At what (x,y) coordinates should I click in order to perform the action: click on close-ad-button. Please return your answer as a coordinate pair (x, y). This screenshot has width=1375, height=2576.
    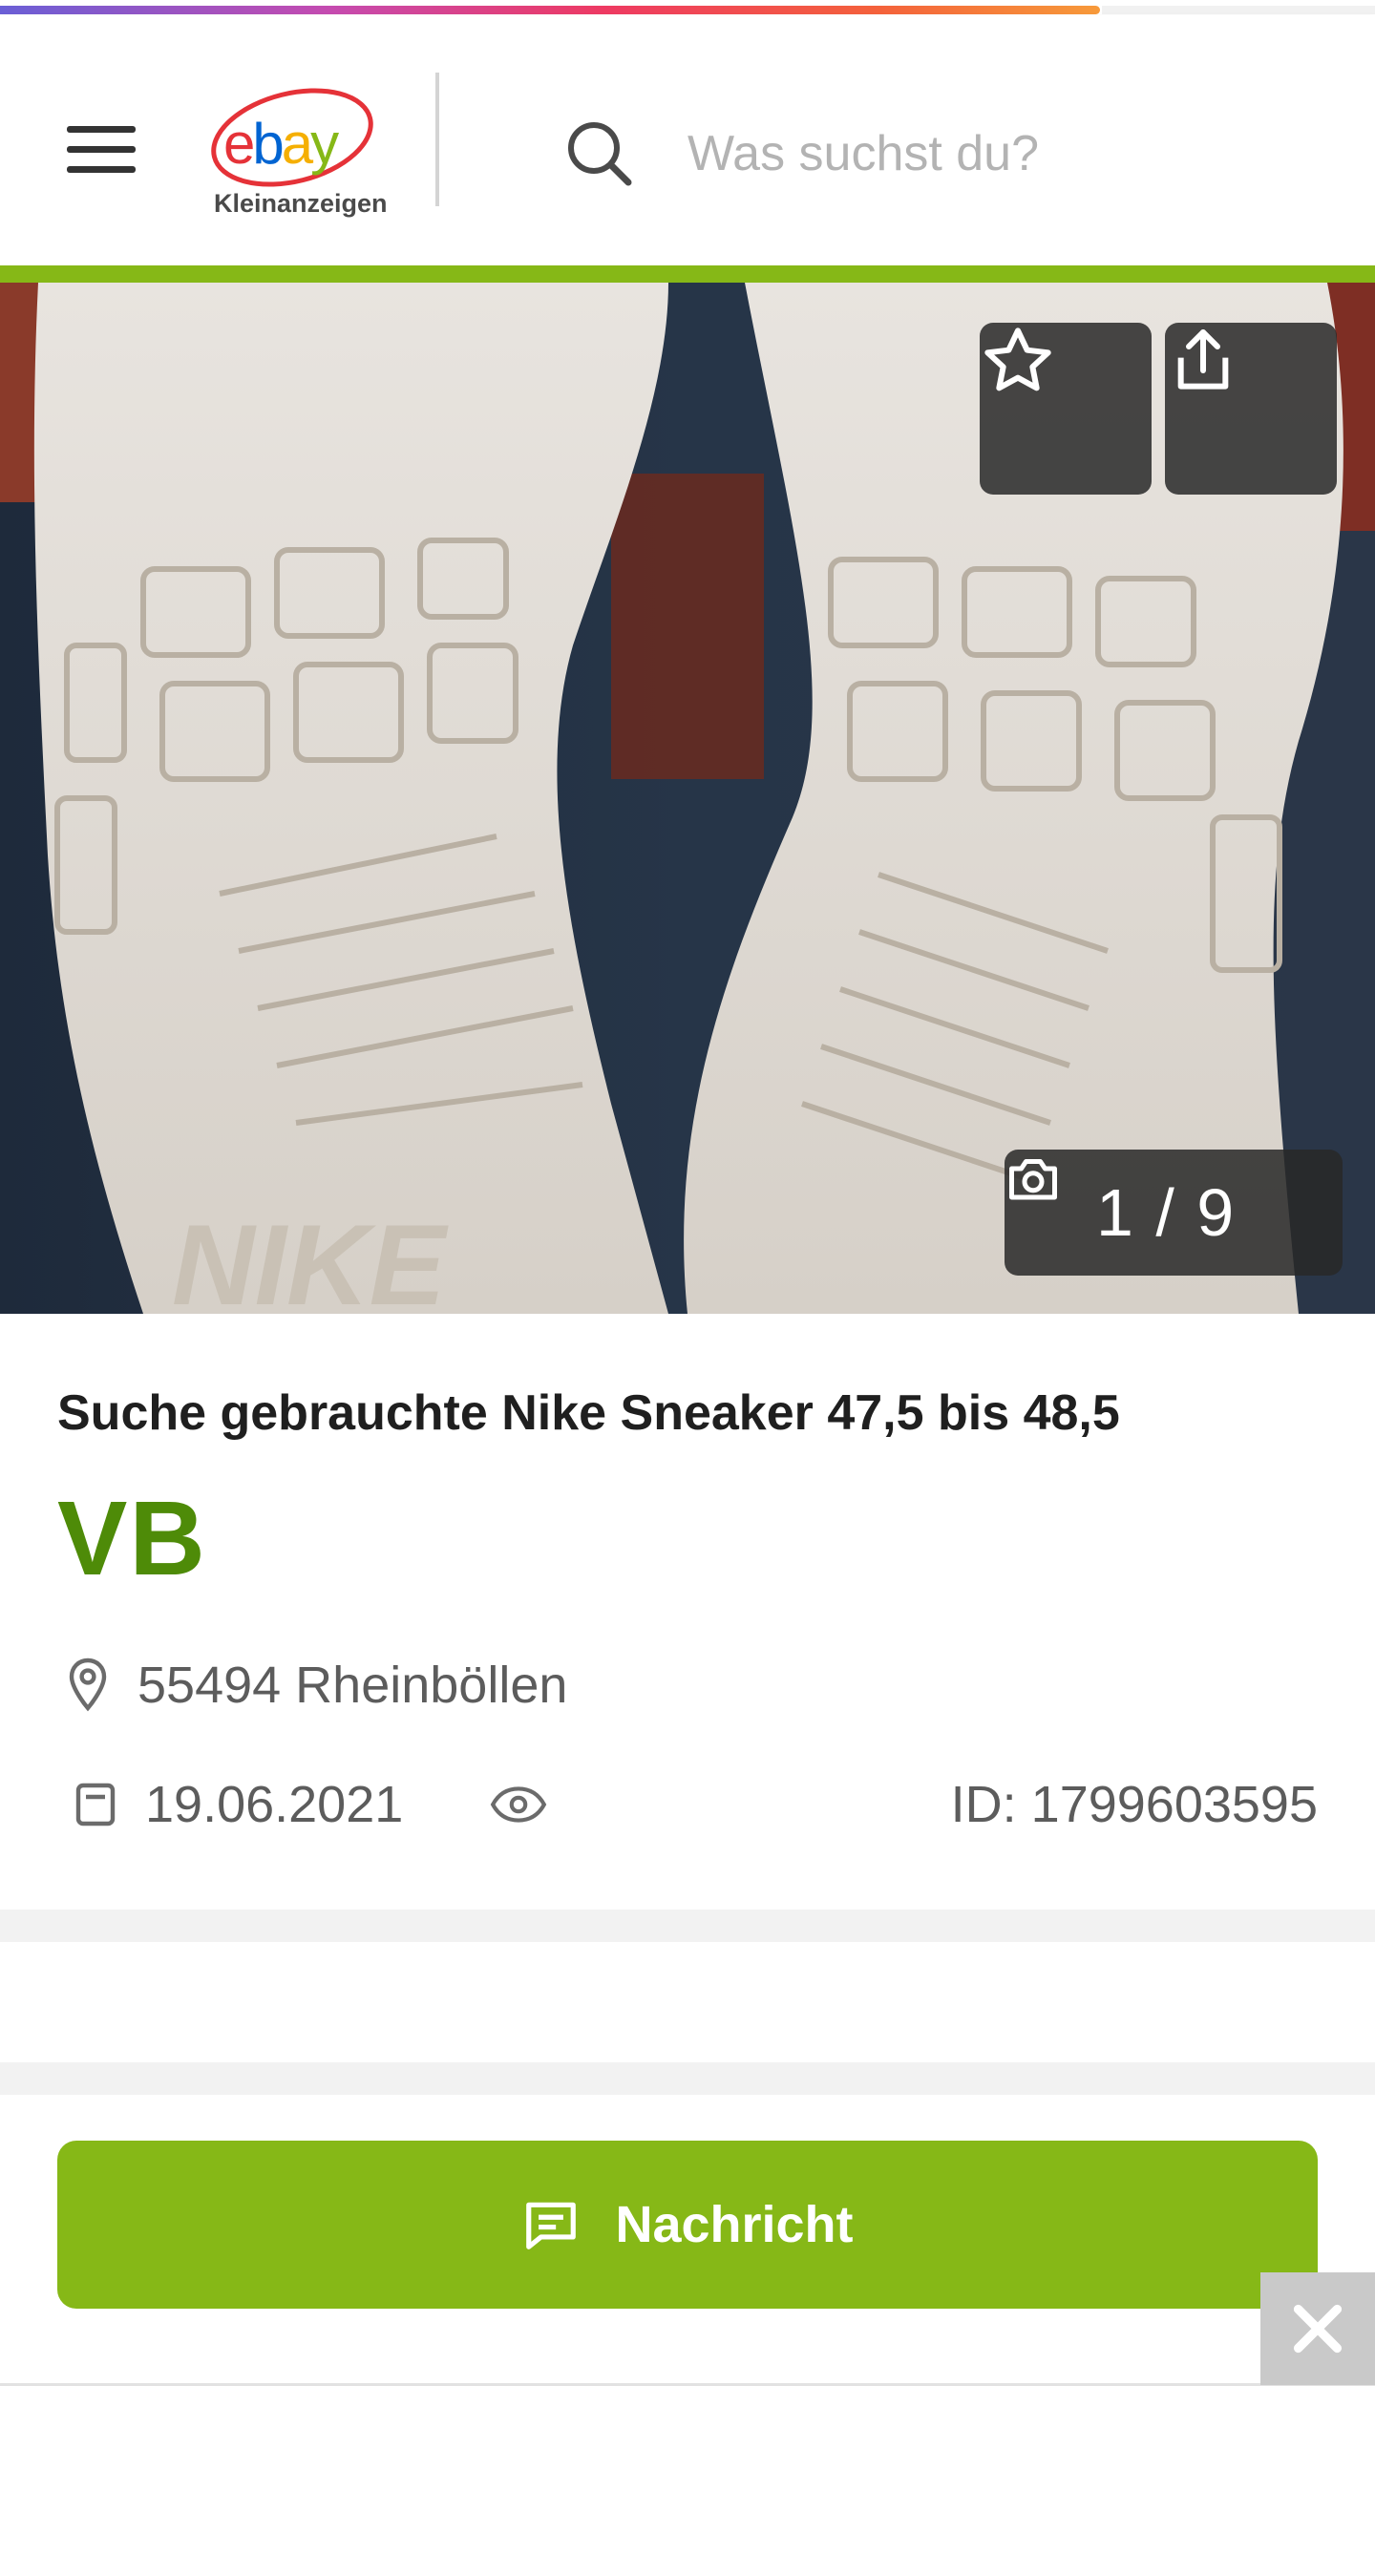
    Looking at the image, I should click on (1318, 2328).